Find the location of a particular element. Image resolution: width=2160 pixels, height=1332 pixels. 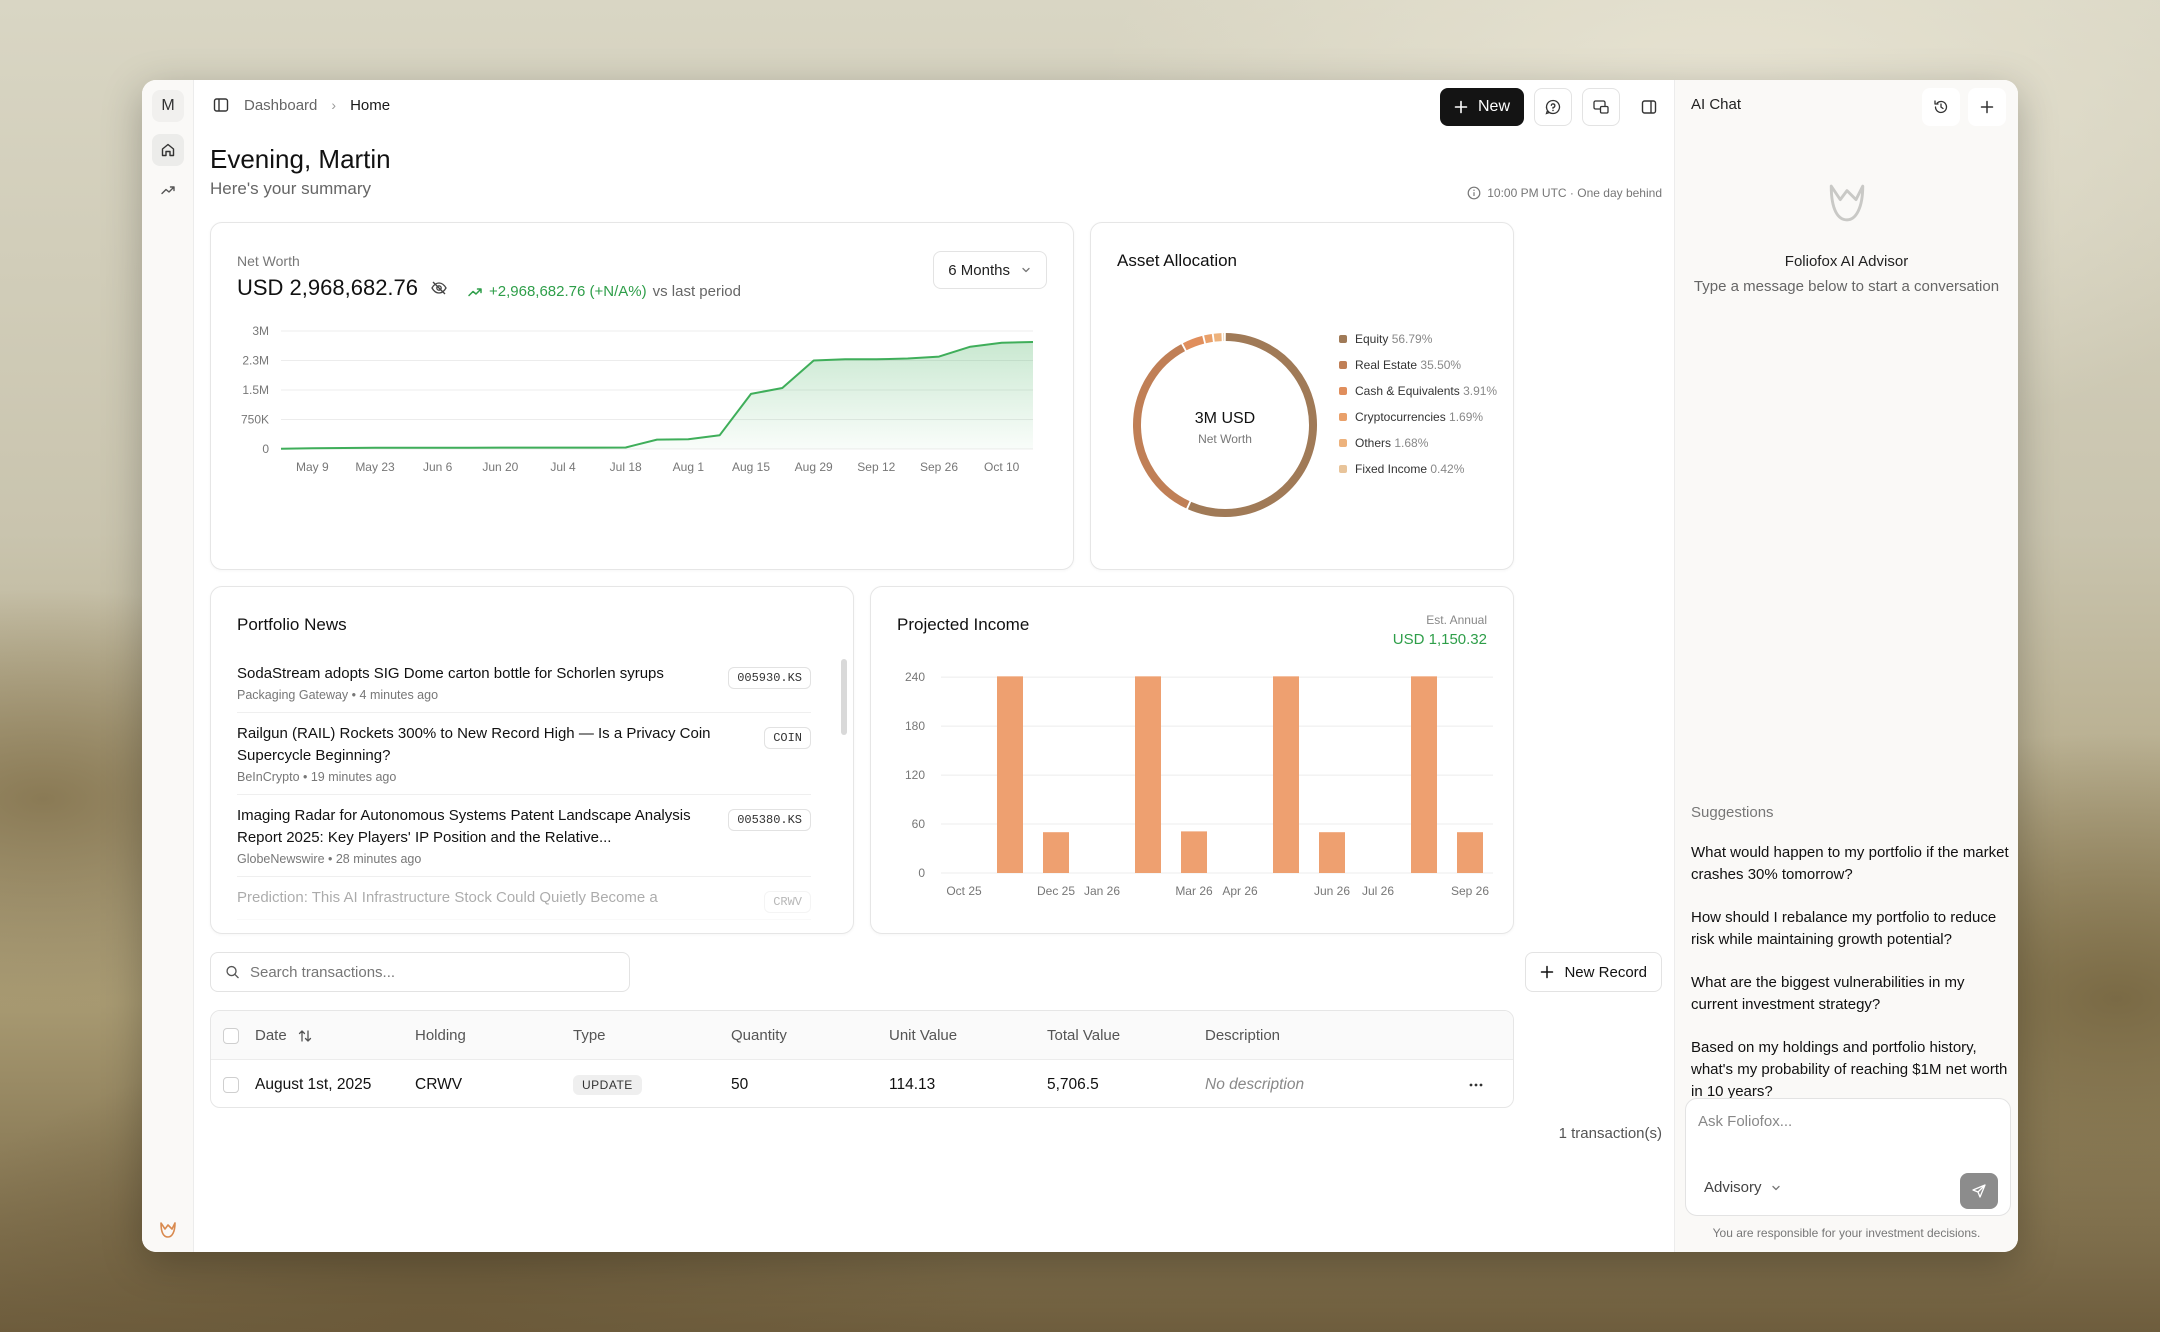

top-actions: New is located at coordinates (1553, 107).